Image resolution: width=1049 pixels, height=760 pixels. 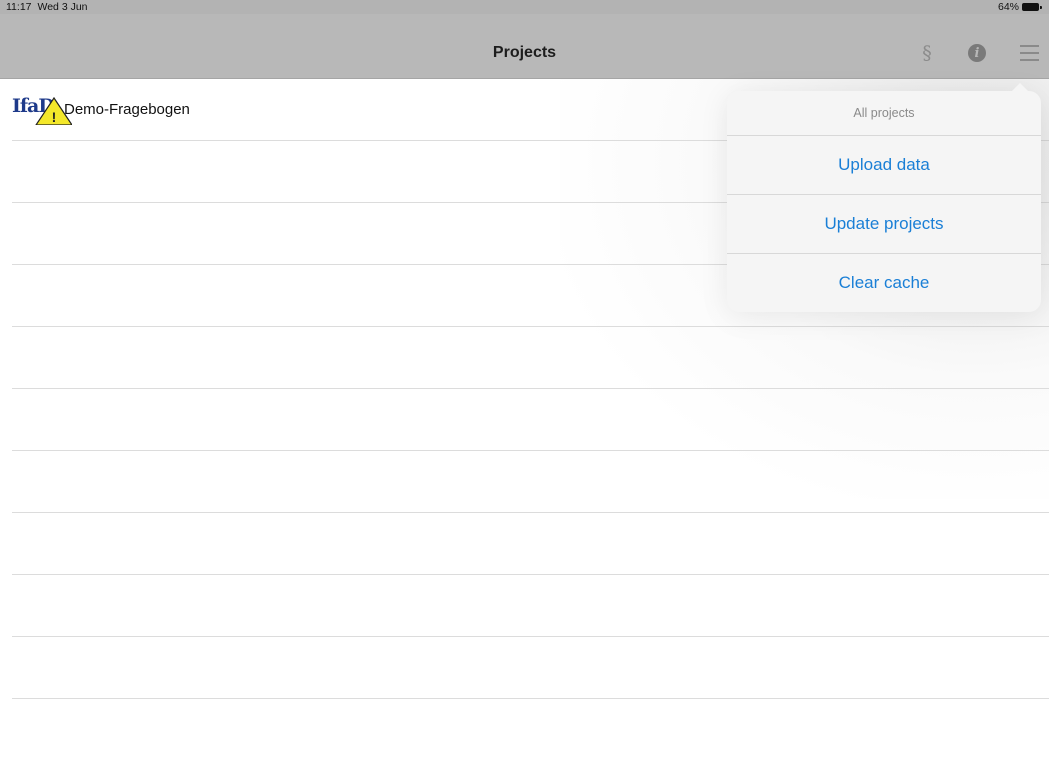 What do you see at coordinates (524, 52) in the screenshot?
I see `page-title: Projects` at bounding box center [524, 52].